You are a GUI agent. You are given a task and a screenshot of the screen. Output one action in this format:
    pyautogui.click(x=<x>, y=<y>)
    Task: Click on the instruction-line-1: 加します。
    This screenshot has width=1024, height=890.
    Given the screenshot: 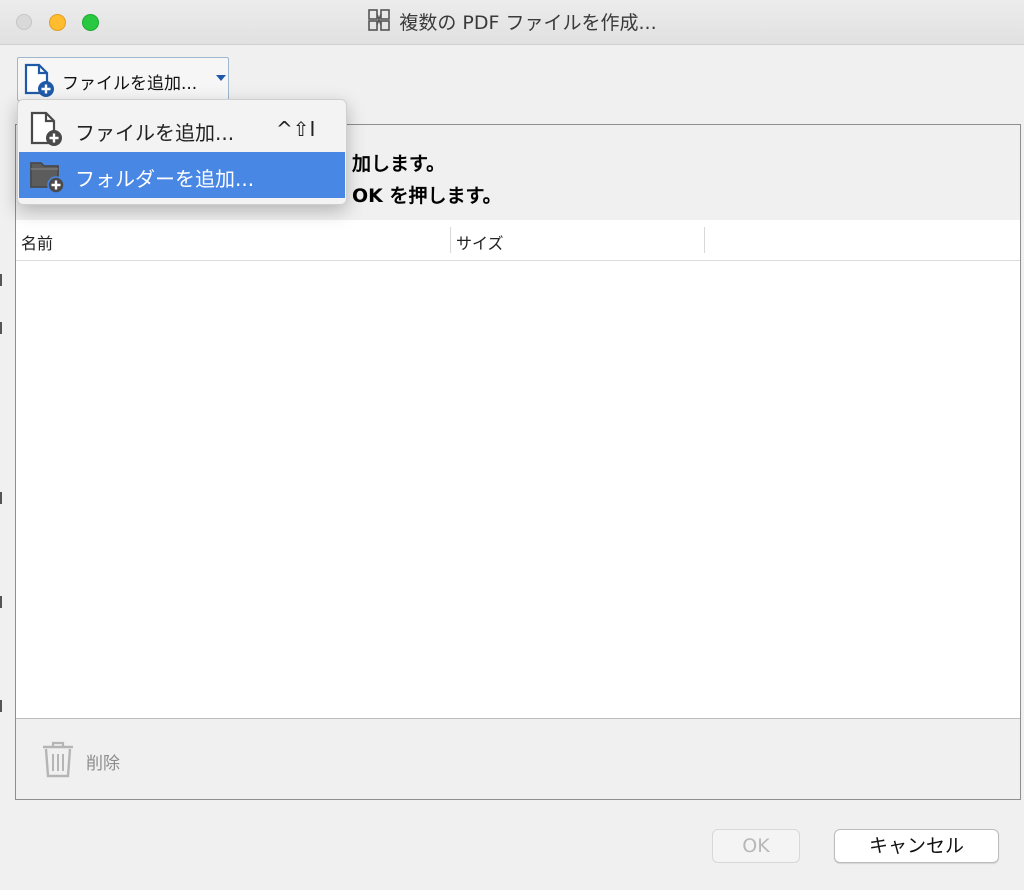 What is the action you would take?
    pyautogui.click(x=399, y=164)
    